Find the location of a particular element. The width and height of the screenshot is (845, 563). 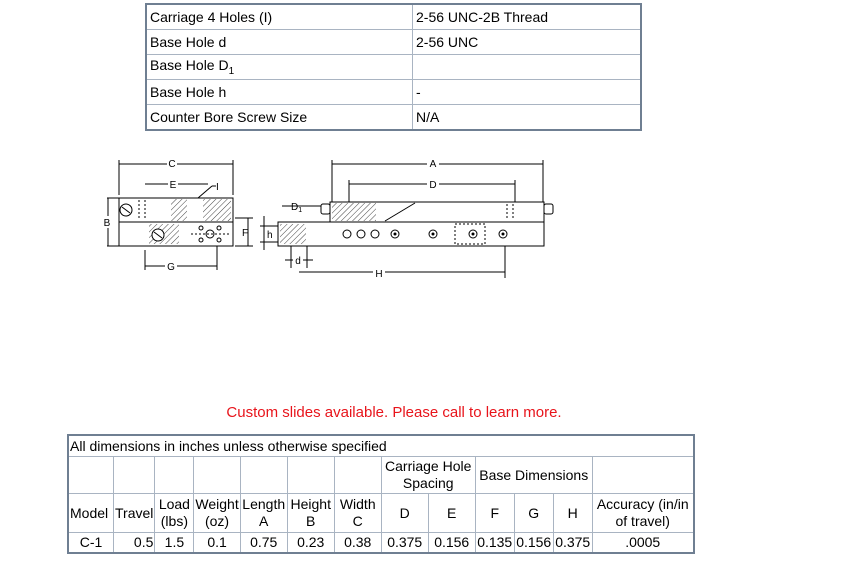

cell-model: C-1 is located at coordinates (90, 543).